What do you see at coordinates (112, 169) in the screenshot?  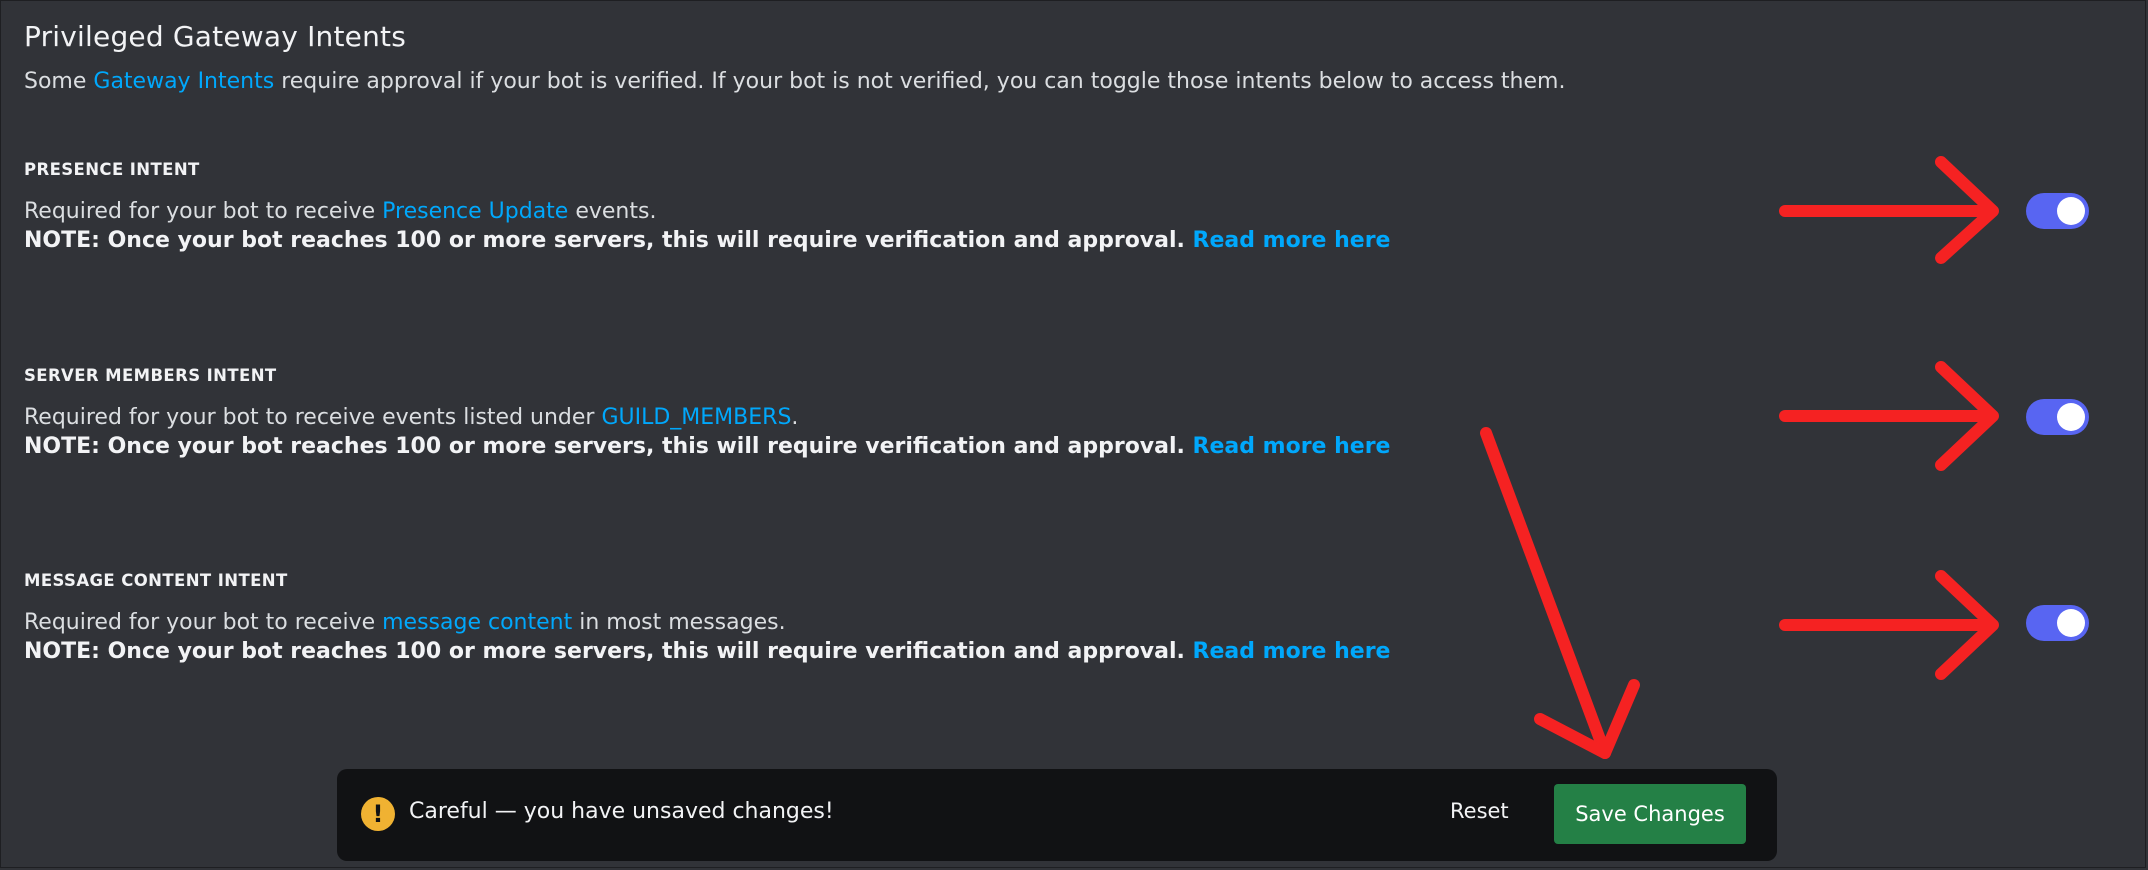 I see `intent-heading: PRESENCE INTENT` at bounding box center [112, 169].